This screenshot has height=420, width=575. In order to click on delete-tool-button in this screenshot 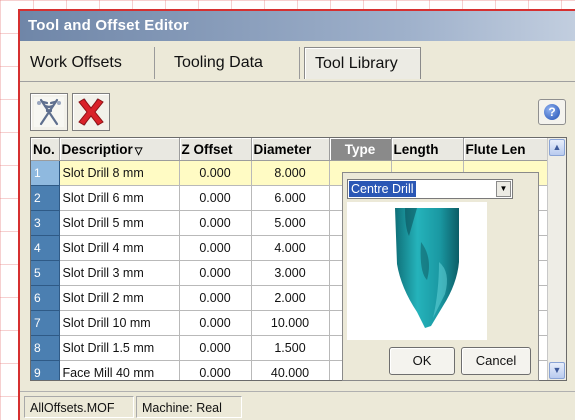, I will do `click(91, 112)`.